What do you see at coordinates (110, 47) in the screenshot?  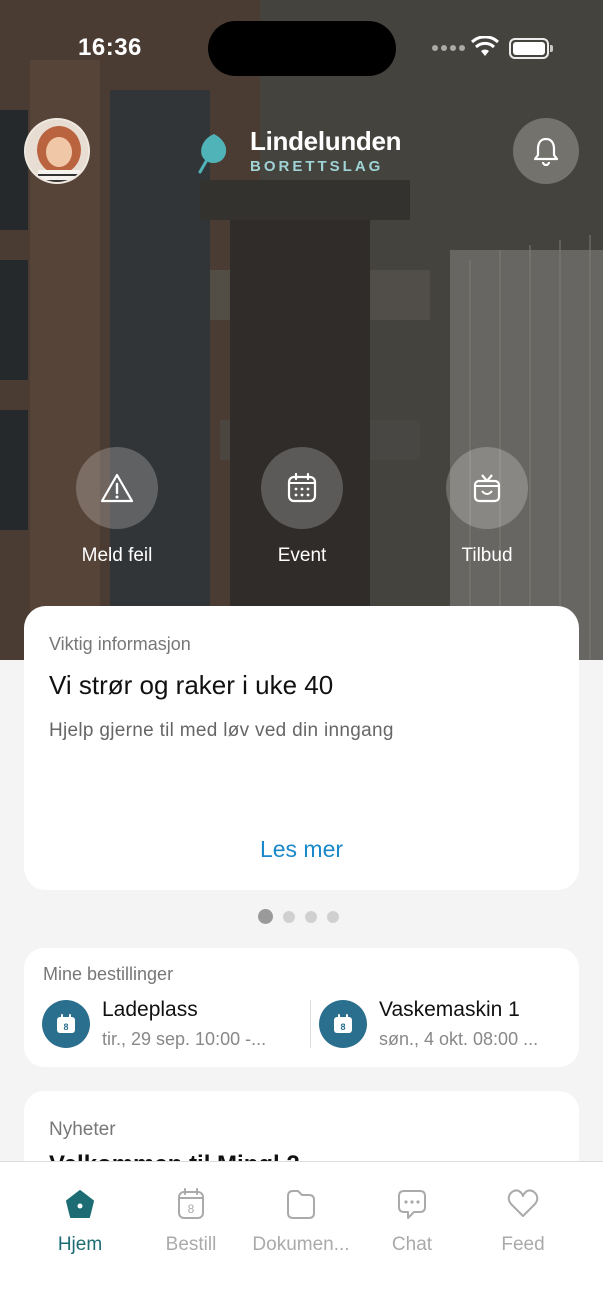 I see `status-time: 16:36` at bounding box center [110, 47].